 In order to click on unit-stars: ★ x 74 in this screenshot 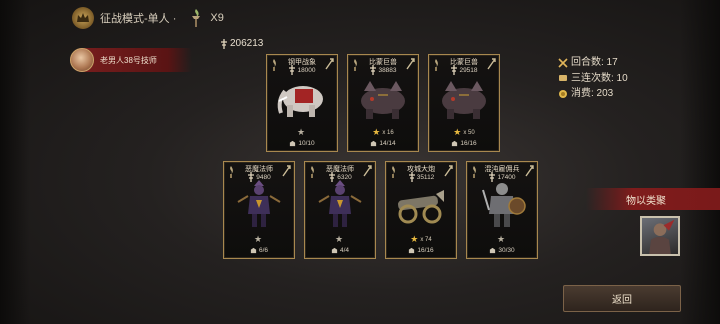, I will do `click(421, 239)`.